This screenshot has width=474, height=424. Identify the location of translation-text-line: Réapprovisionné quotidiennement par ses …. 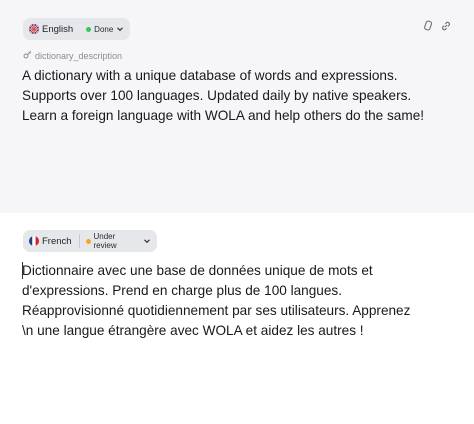
(216, 310).